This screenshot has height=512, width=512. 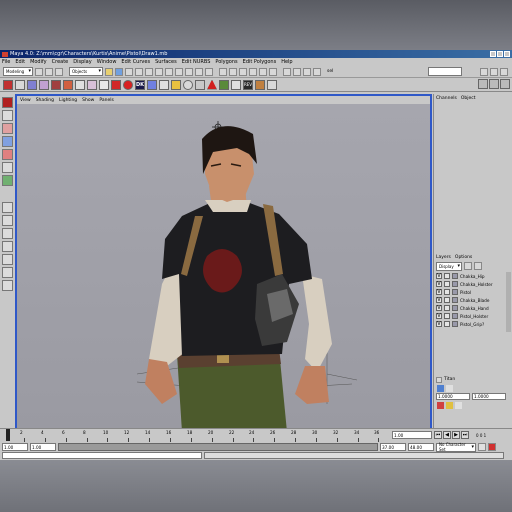 I want to click on channel-box-tab-object: Object, so click(x=468, y=98).